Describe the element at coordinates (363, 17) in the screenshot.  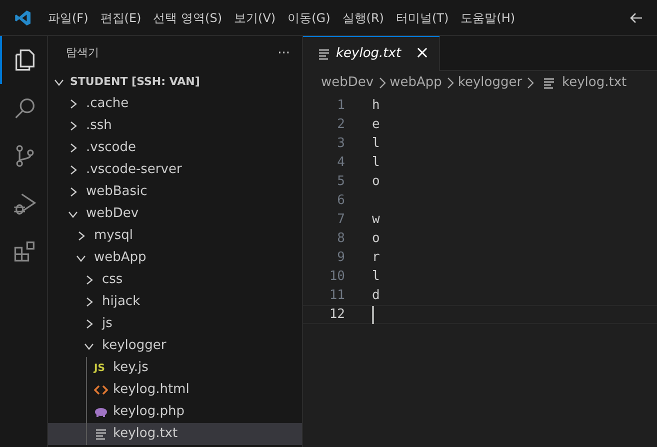
I see `menu-item: 실행(R)` at that location.